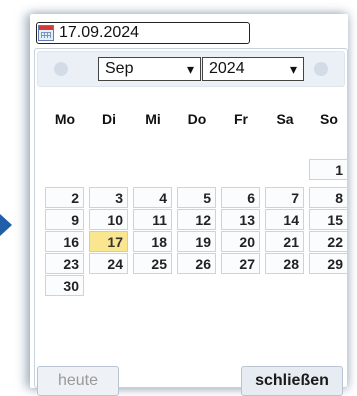 Image resolution: width=357 pixels, height=396 pixels. I want to click on date-input-field: 17.09.2024, so click(143, 33).